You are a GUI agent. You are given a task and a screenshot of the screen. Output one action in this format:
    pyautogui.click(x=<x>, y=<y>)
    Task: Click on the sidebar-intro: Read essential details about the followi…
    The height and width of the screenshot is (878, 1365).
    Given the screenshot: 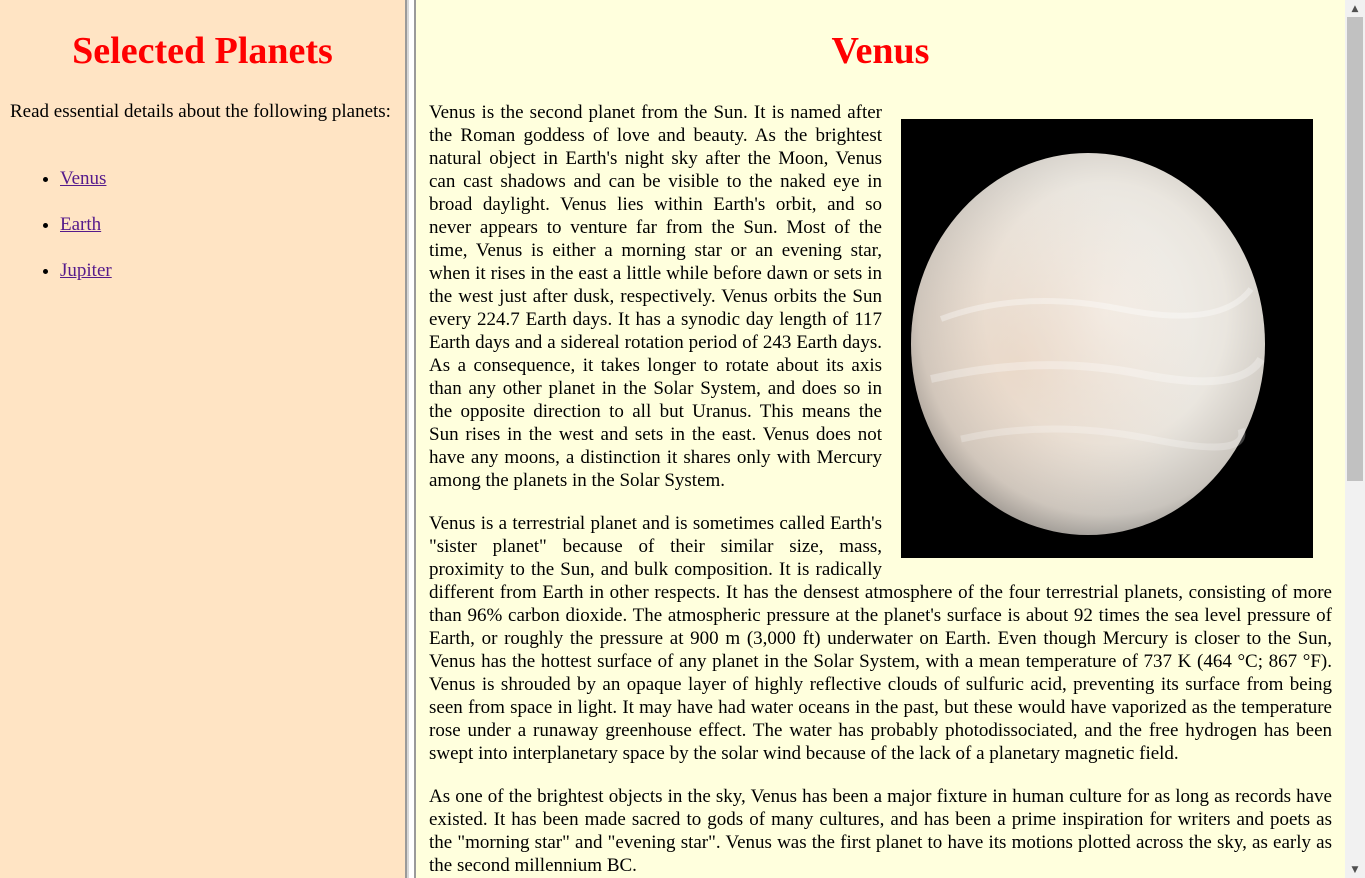 What is the action you would take?
    pyautogui.click(x=200, y=111)
    